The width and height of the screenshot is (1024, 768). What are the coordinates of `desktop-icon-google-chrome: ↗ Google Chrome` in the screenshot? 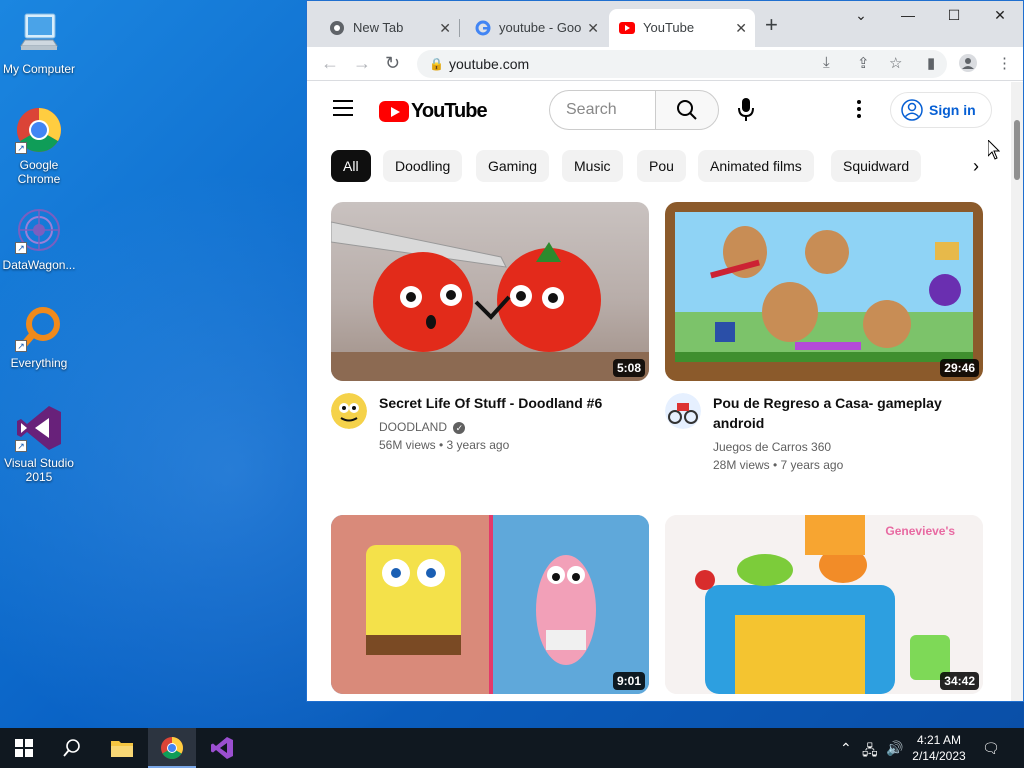 It's located at (39, 146).